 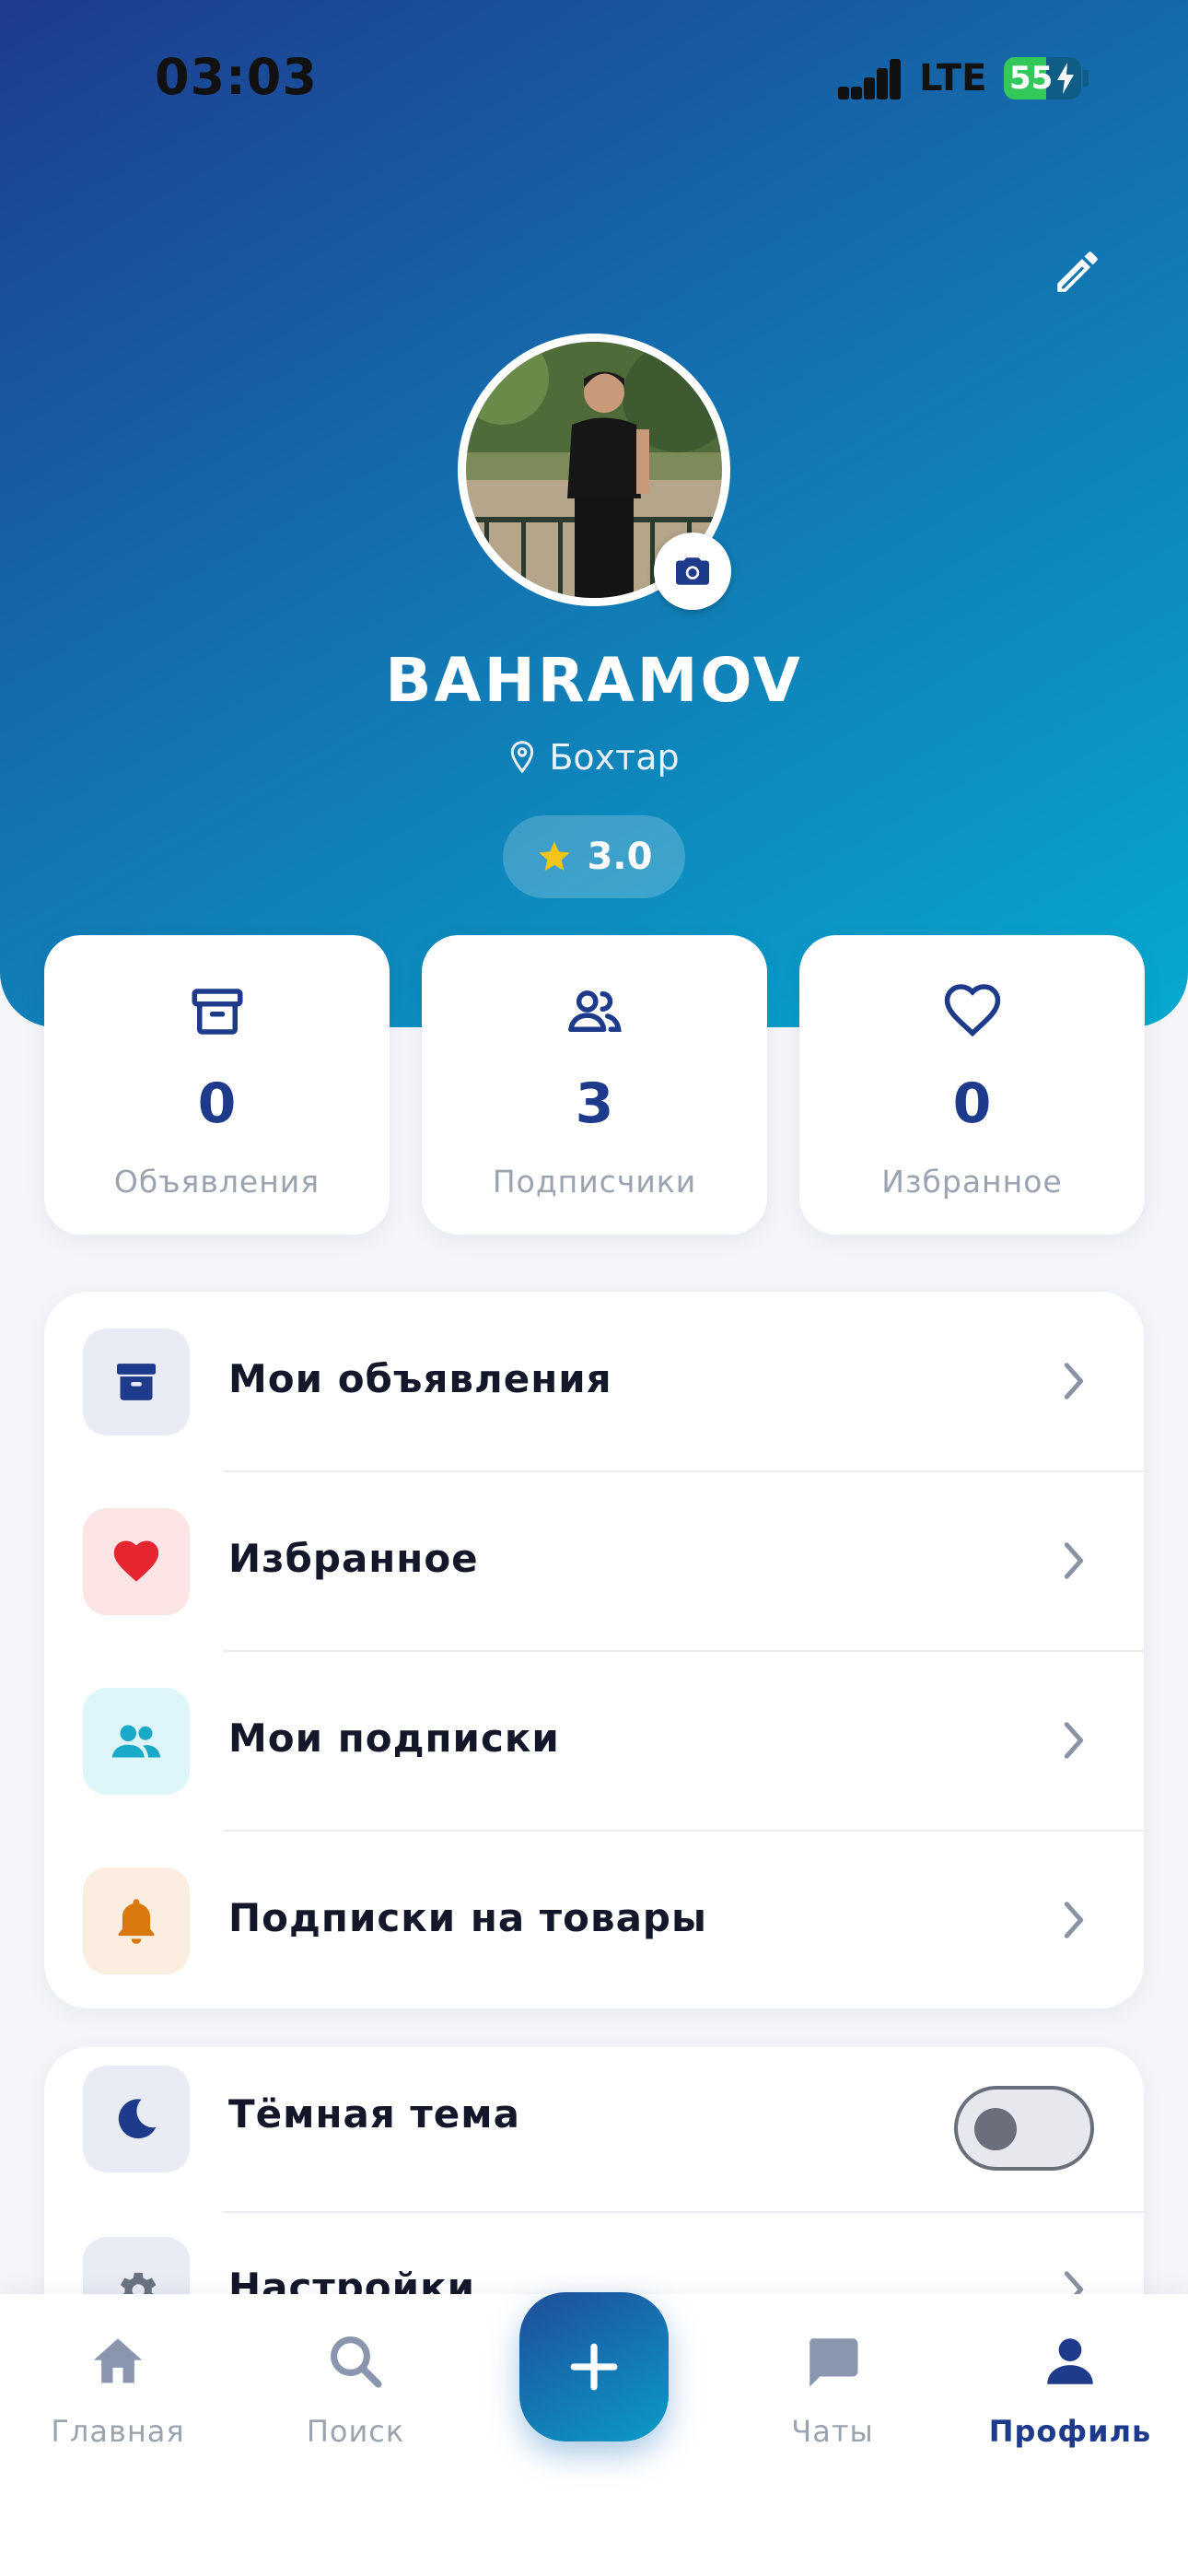 What do you see at coordinates (1070, 2431) in the screenshot?
I see `tab-label: Профиль` at bounding box center [1070, 2431].